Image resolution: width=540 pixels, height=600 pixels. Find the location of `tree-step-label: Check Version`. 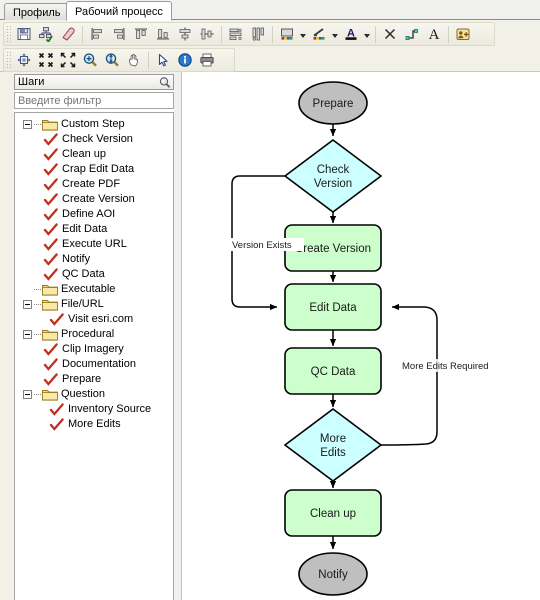

tree-step-label: Check Version is located at coordinates (97, 139).